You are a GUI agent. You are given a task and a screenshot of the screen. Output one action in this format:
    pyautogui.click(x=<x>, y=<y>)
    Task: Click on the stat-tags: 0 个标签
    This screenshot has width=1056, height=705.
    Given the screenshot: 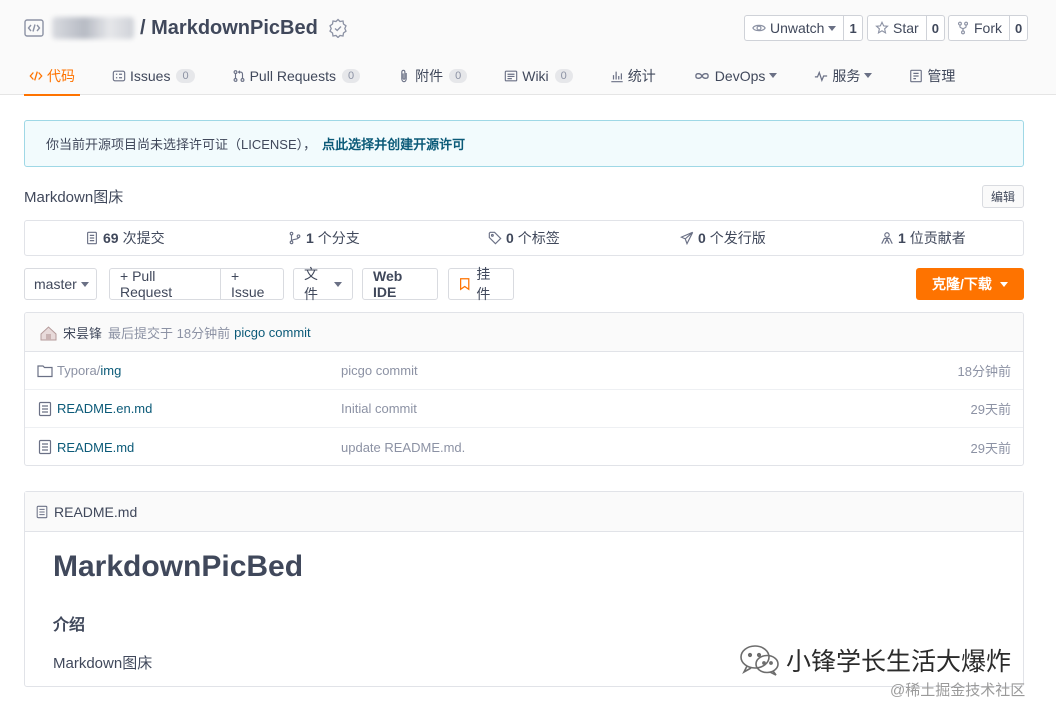 What is the action you would take?
    pyautogui.click(x=524, y=238)
    